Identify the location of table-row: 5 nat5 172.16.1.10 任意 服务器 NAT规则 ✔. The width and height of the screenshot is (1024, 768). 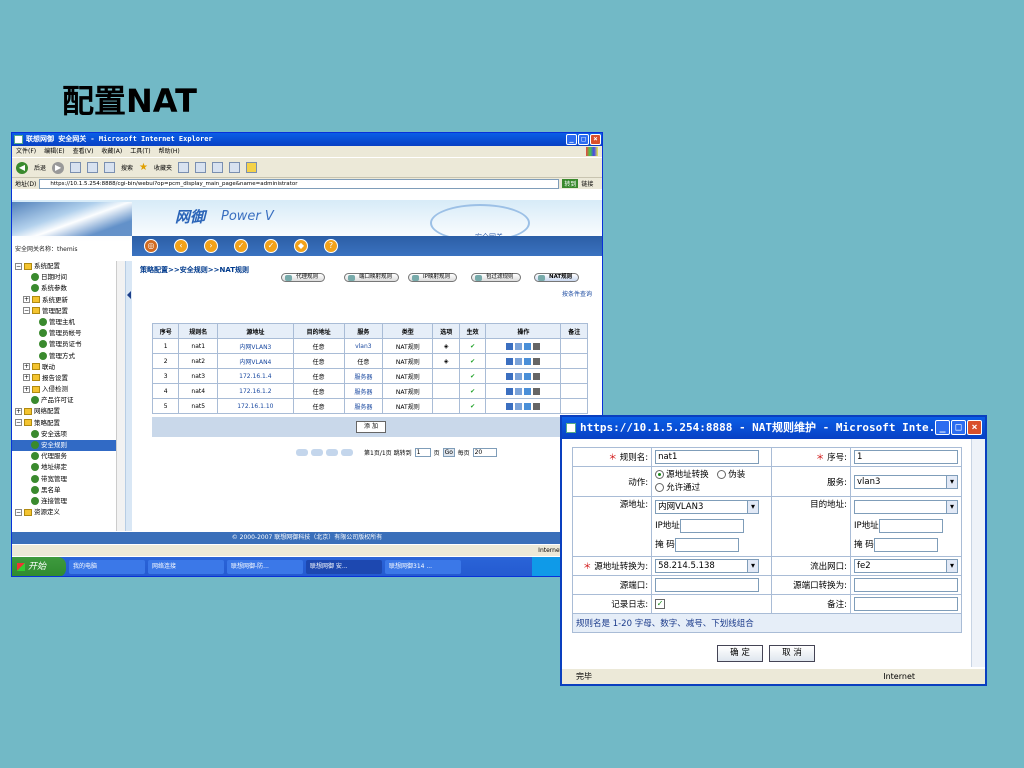
(369, 406).